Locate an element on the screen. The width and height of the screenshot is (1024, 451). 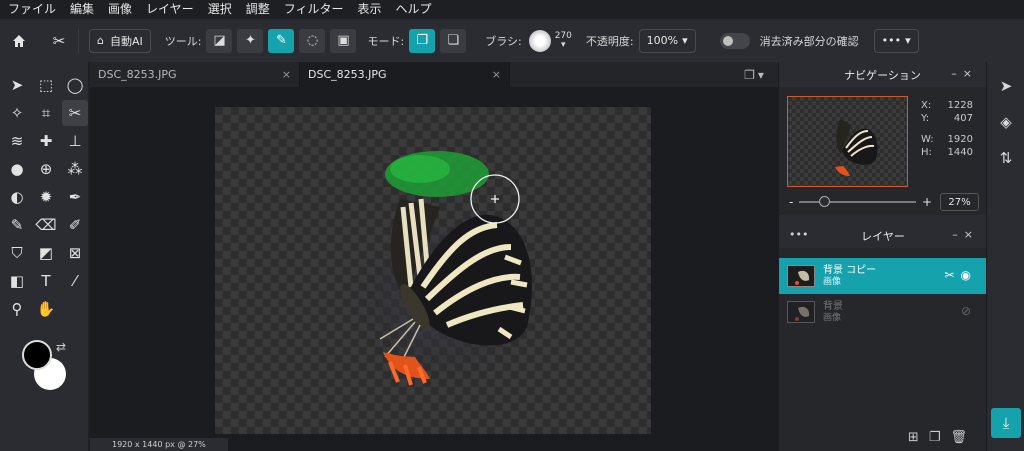
navigation-thumbnail is located at coordinates (847, 141).